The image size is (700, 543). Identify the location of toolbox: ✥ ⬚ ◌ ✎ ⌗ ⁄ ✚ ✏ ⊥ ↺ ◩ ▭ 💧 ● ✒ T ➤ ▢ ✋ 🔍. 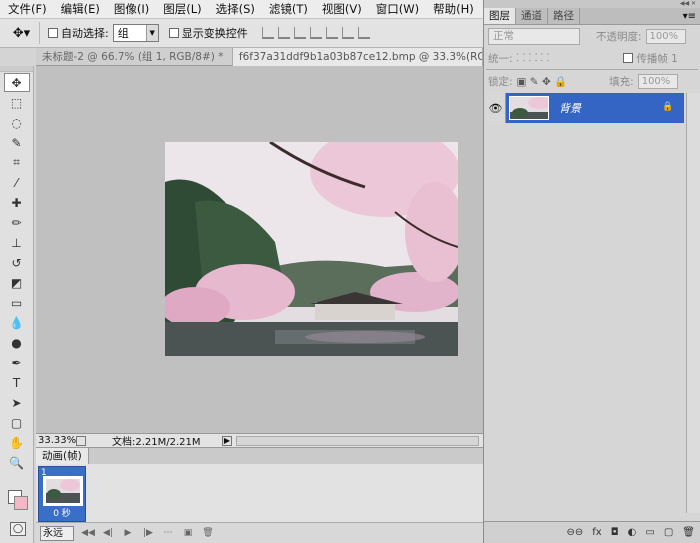
(17, 304).